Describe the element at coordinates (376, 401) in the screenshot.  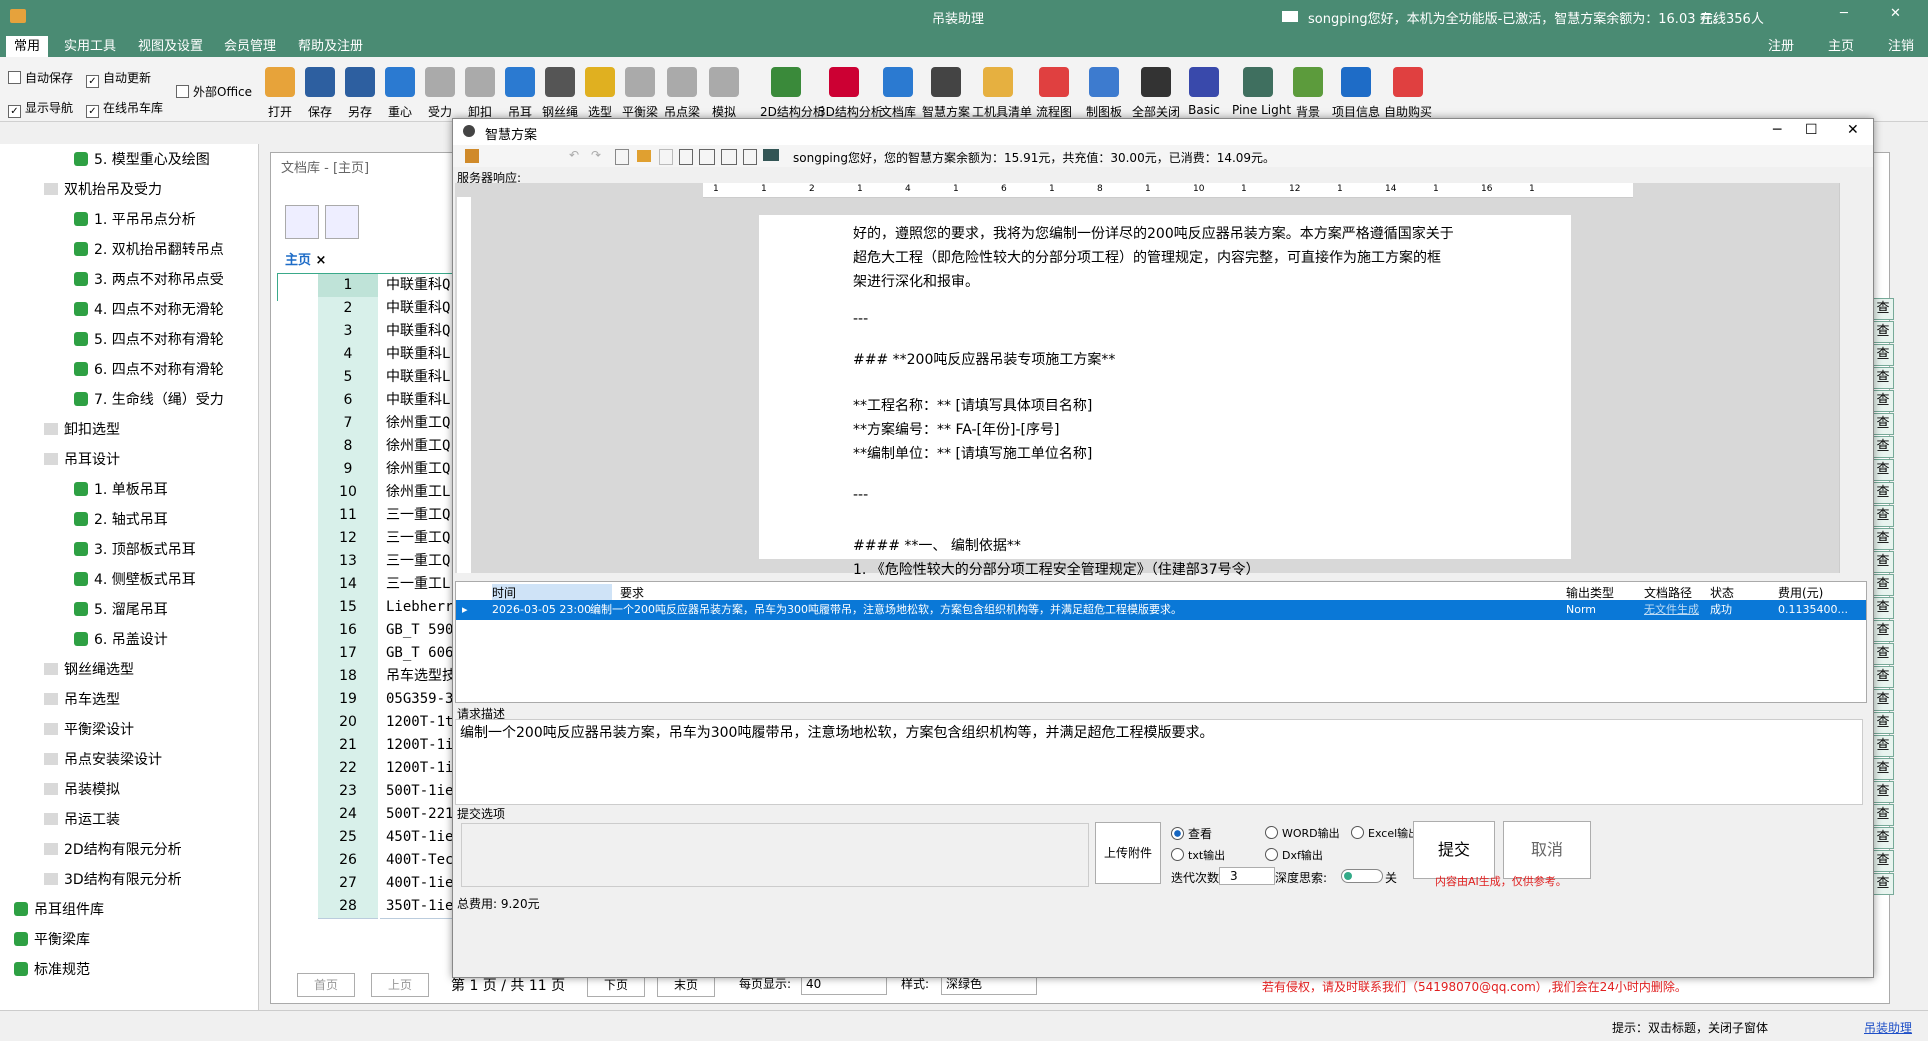
I see `table-row: 6 中联重科L` at that location.